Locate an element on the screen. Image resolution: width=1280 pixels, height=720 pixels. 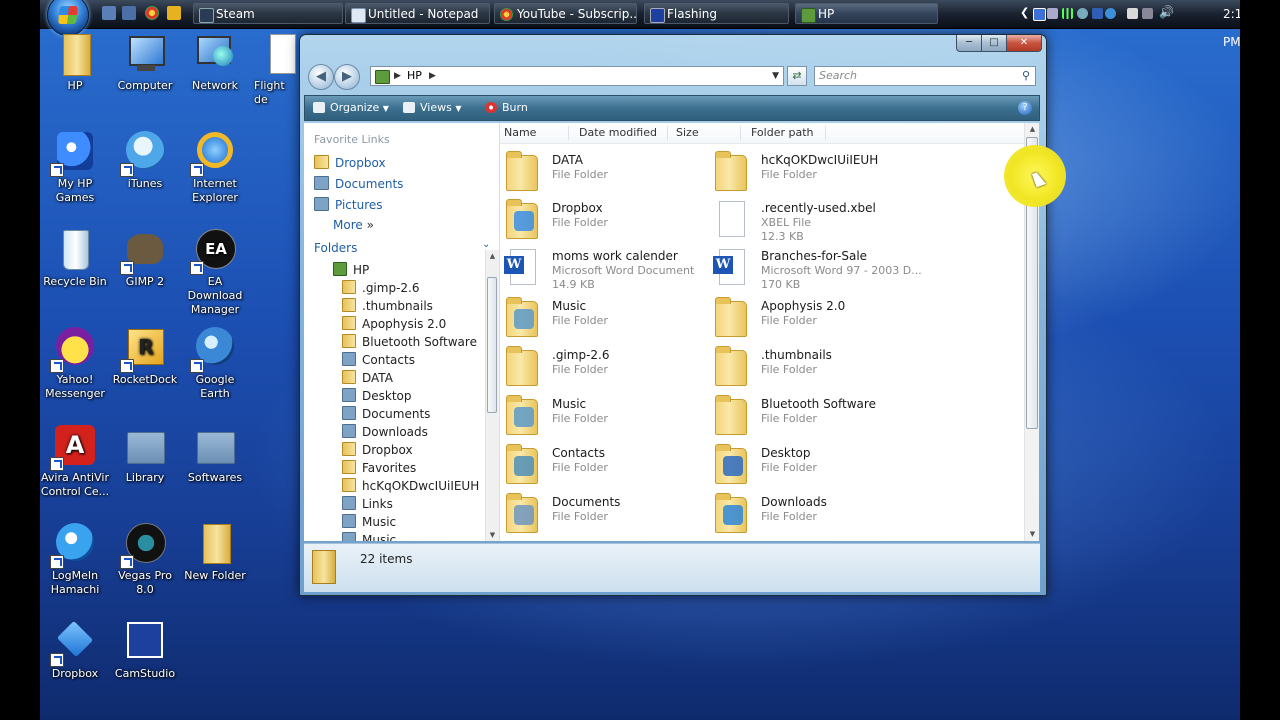
switch-windows-icon is located at coordinates (129, 13).